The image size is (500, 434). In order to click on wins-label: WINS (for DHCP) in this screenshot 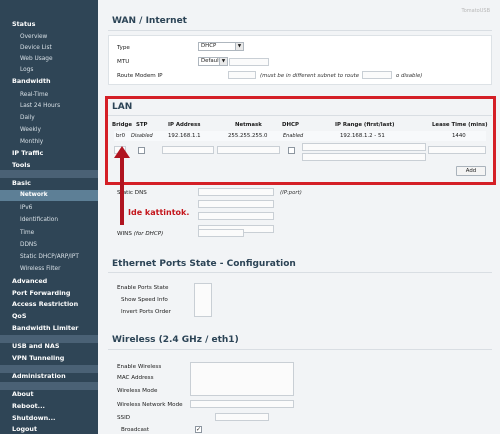, I will do `click(140, 234)`.